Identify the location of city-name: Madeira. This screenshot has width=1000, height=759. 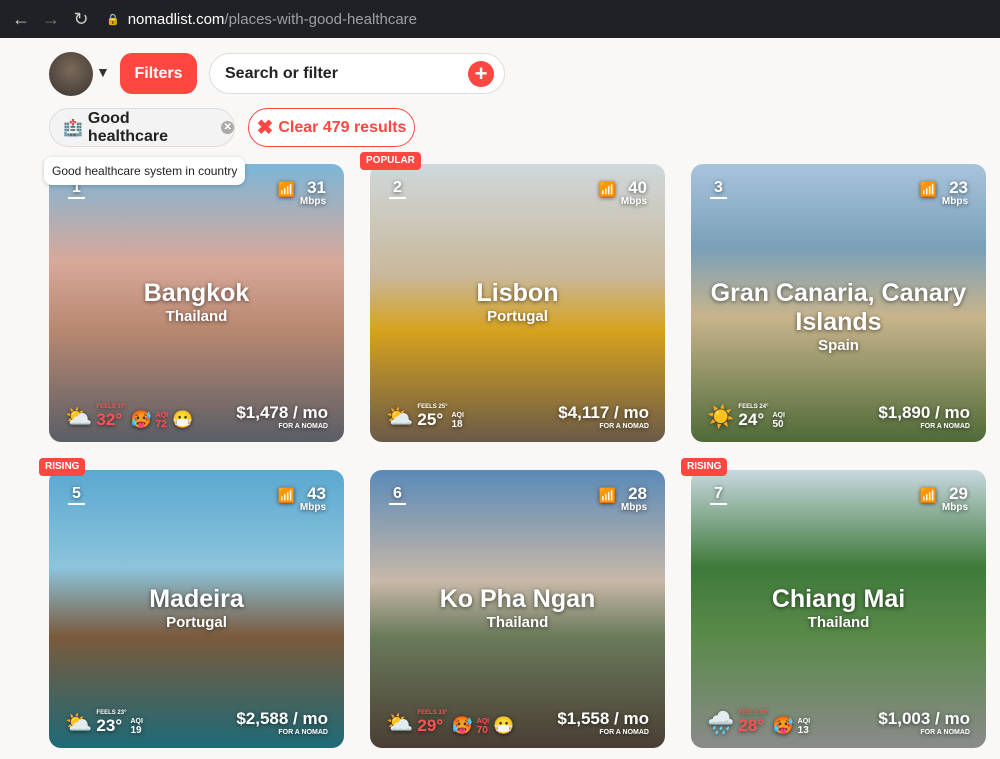
(196, 599).